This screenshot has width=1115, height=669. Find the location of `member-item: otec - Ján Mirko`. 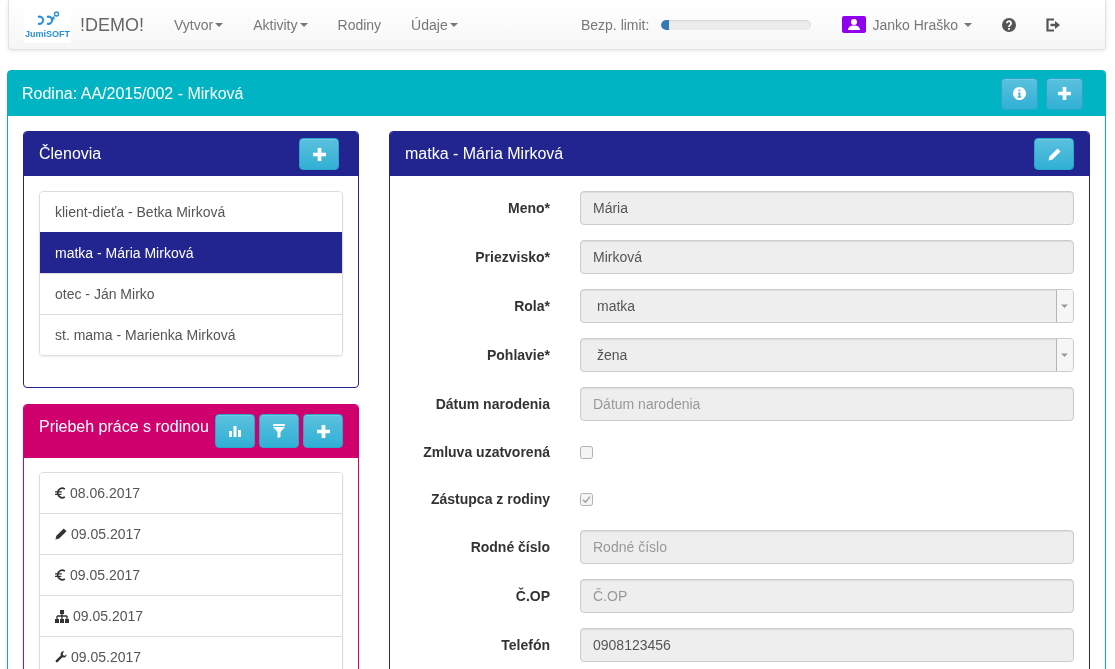

member-item: otec - Ján Mirko is located at coordinates (191, 293).